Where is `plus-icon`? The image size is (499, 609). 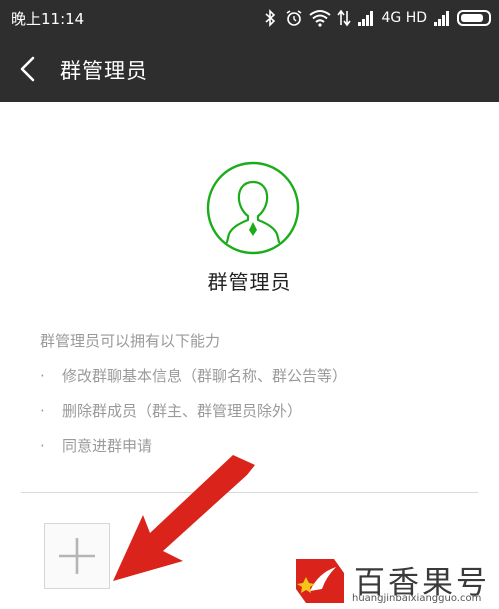 plus-icon is located at coordinates (77, 556).